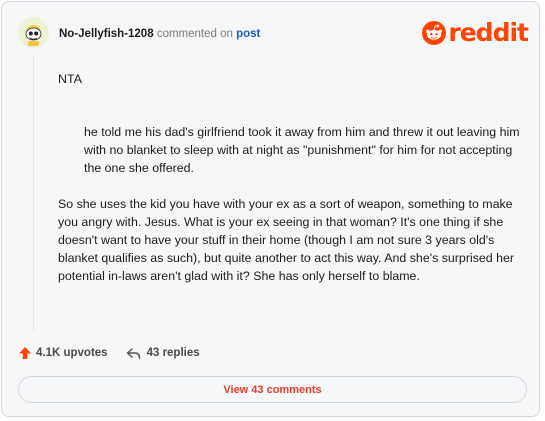 The width and height of the screenshot is (545, 421). What do you see at coordinates (25, 353) in the screenshot?
I see `upvote-arrow-icon` at bounding box center [25, 353].